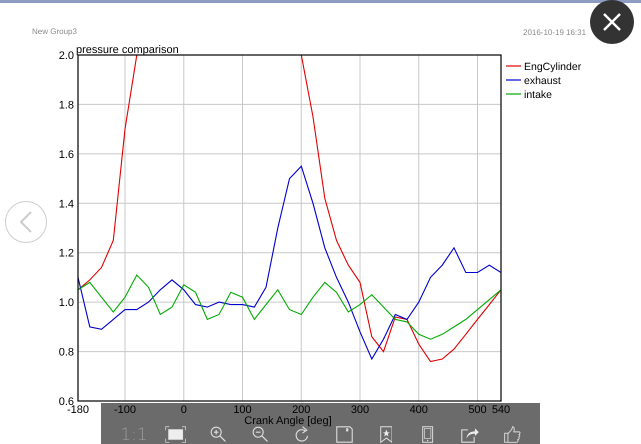 This screenshot has width=641, height=444. What do you see at coordinates (260, 434) in the screenshot?
I see `zoom-out-icon` at bounding box center [260, 434].